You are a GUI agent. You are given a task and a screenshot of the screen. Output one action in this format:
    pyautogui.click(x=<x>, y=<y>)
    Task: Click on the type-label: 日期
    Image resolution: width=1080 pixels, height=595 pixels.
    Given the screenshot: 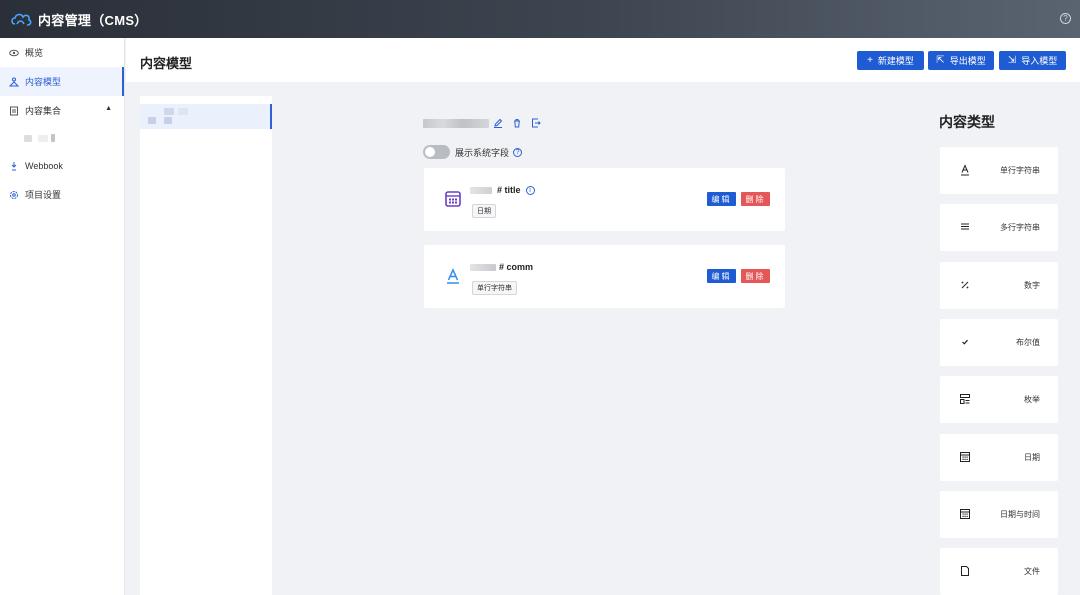 What is the action you would take?
    pyautogui.click(x=1032, y=457)
    